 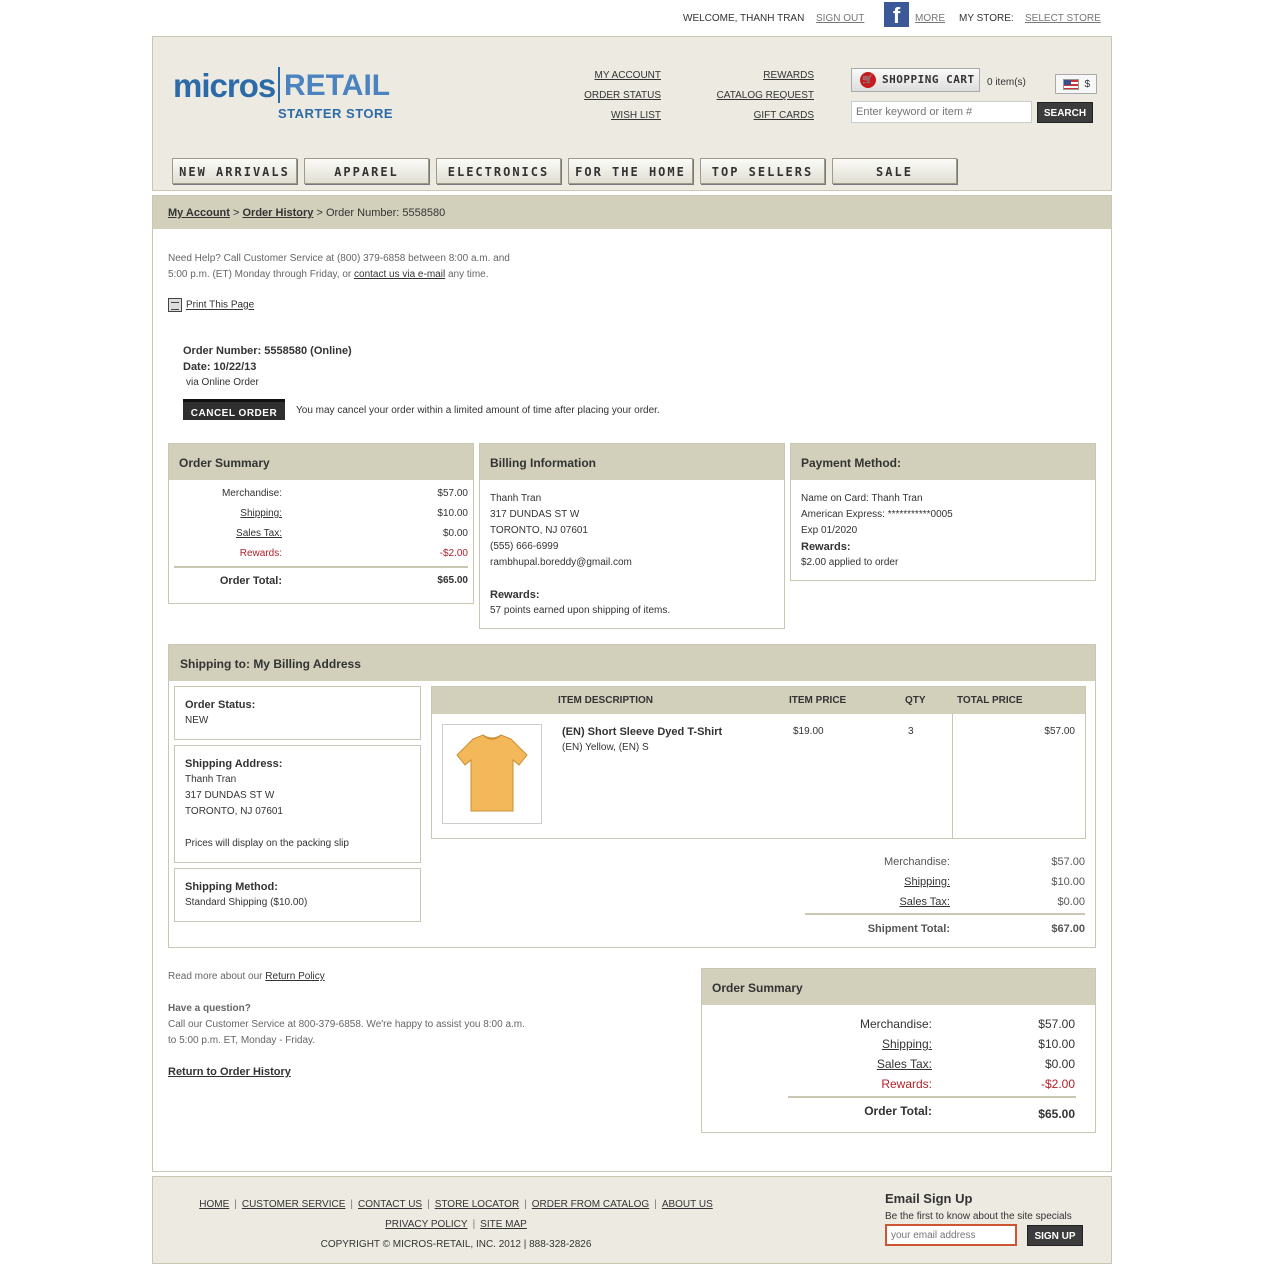 I want to click on order-total-value: $65.00, so click(x=452, y=580).